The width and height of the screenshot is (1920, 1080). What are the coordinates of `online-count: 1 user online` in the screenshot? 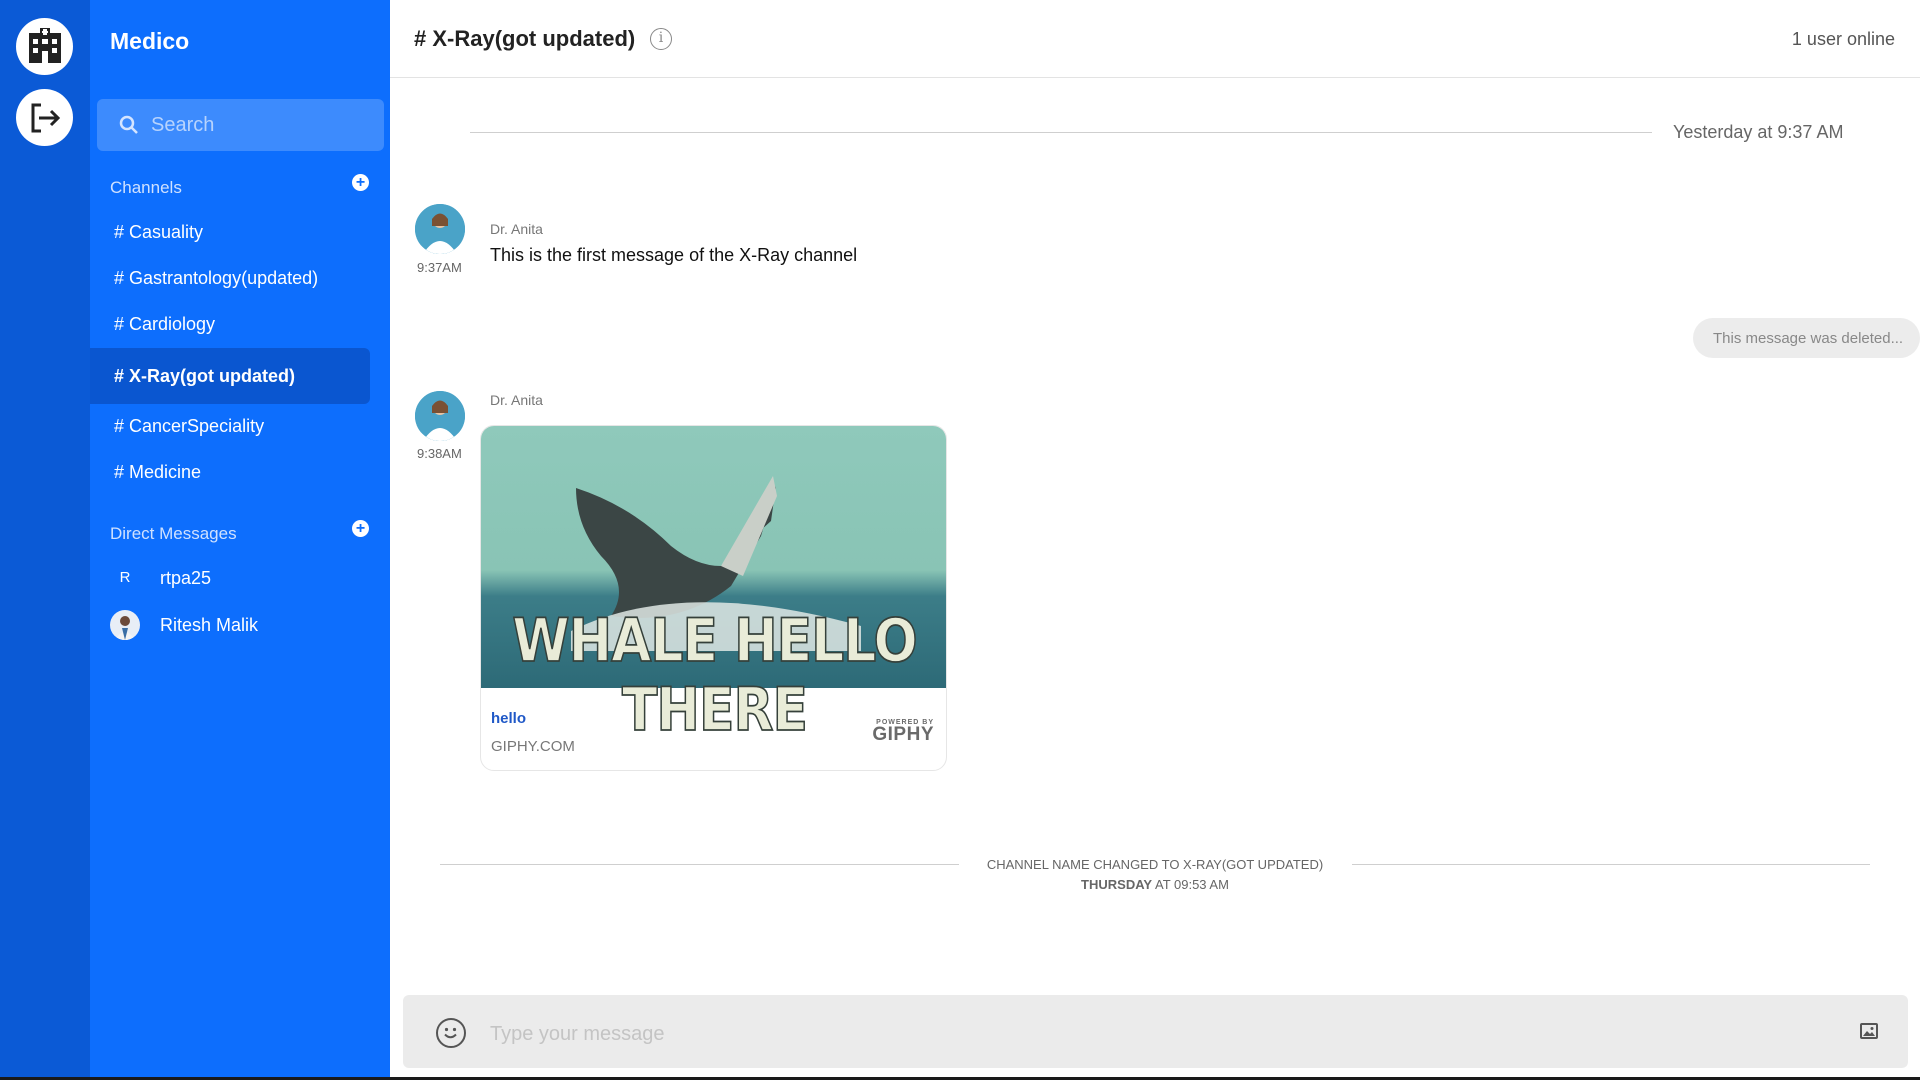 It's located at (1843, 39).